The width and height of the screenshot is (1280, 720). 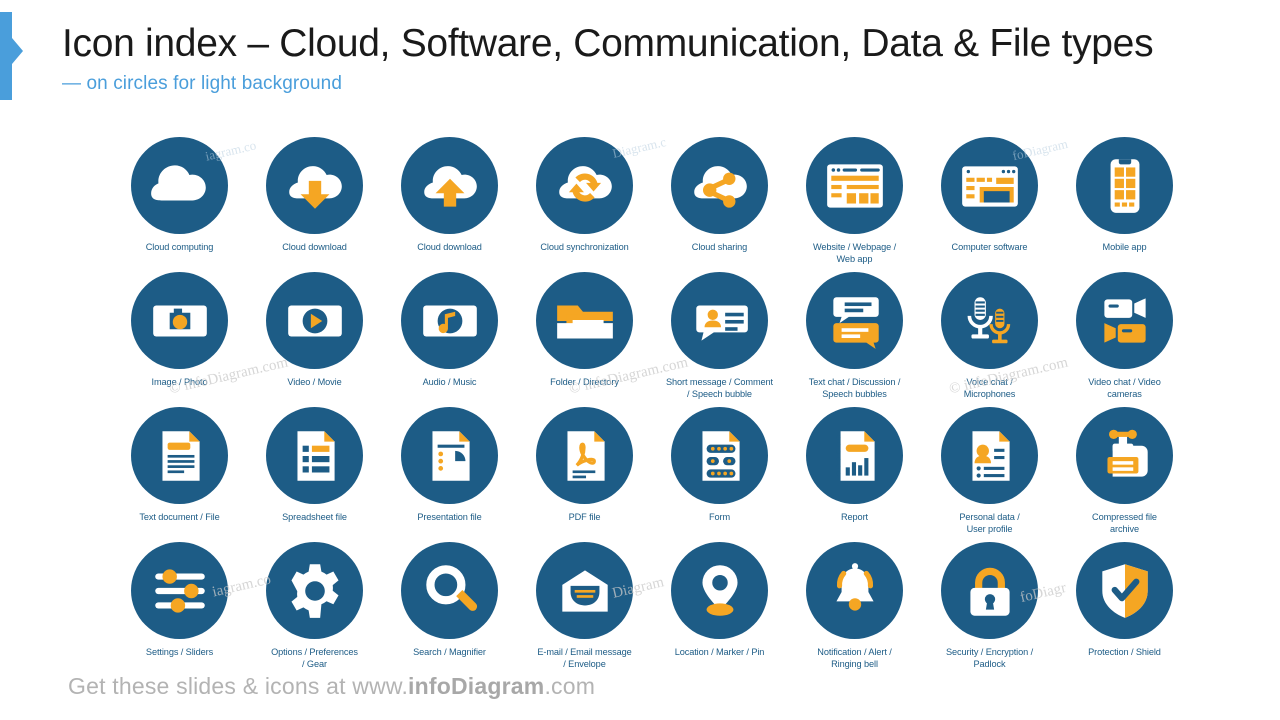 I want to click on icon-cell-short-message: Short message / Comment / Speech bubble, so click(x=719, y=339).